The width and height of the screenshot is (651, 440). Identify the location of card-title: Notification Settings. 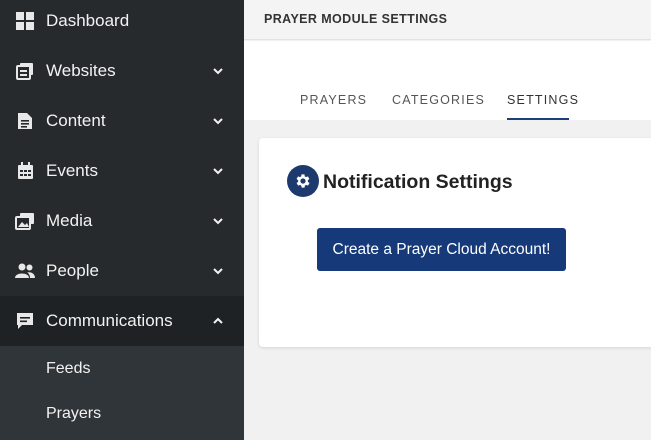
(418, 182).